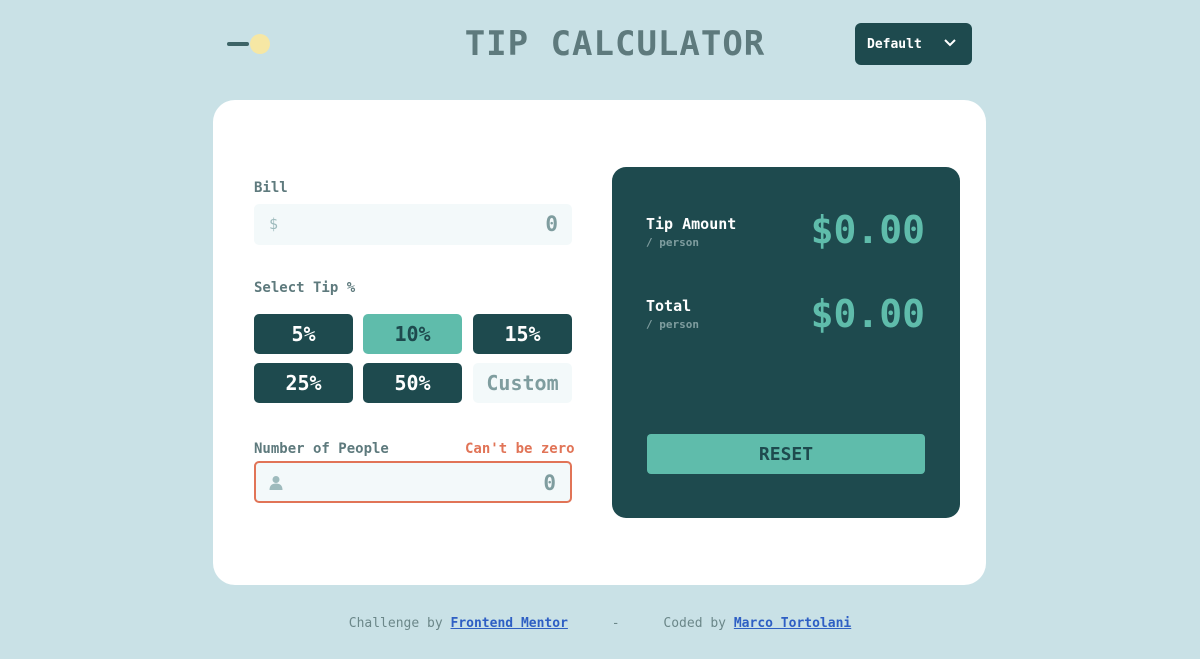 The height and width of the screenshot is (659, 1200). Describe the element at coordinates (786, 454) in the screenshot. I see `reset-button: RESET` at that location.